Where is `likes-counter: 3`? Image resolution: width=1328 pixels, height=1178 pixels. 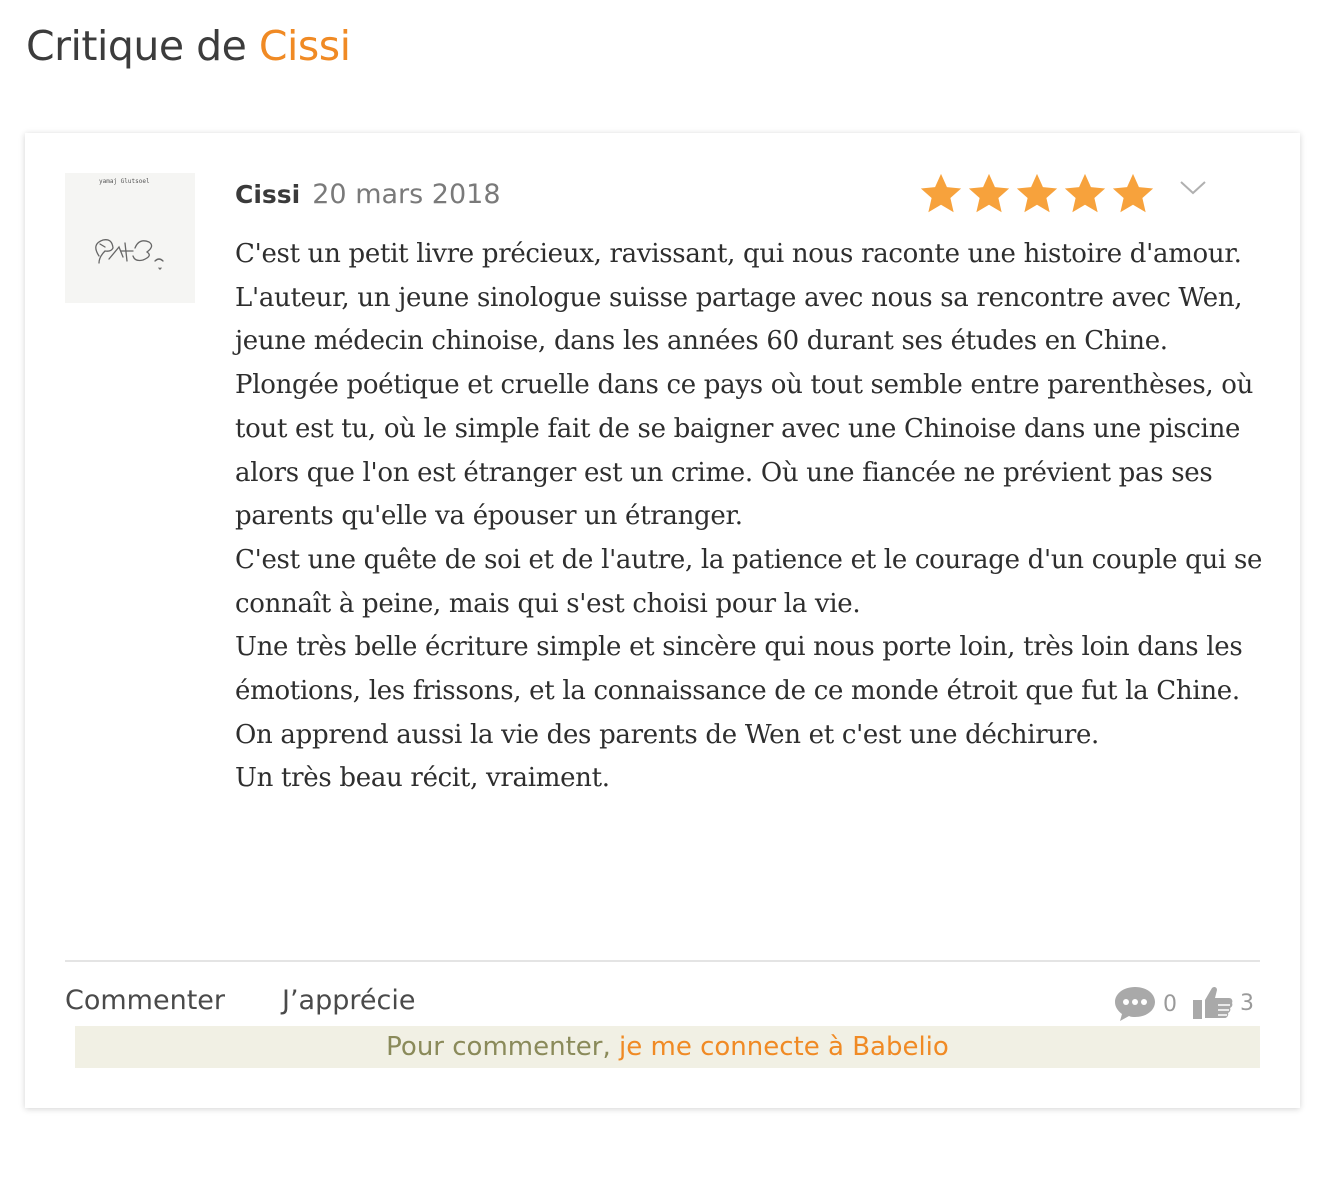 likes-counter: 3 is located at coordinates (1223, 1003).